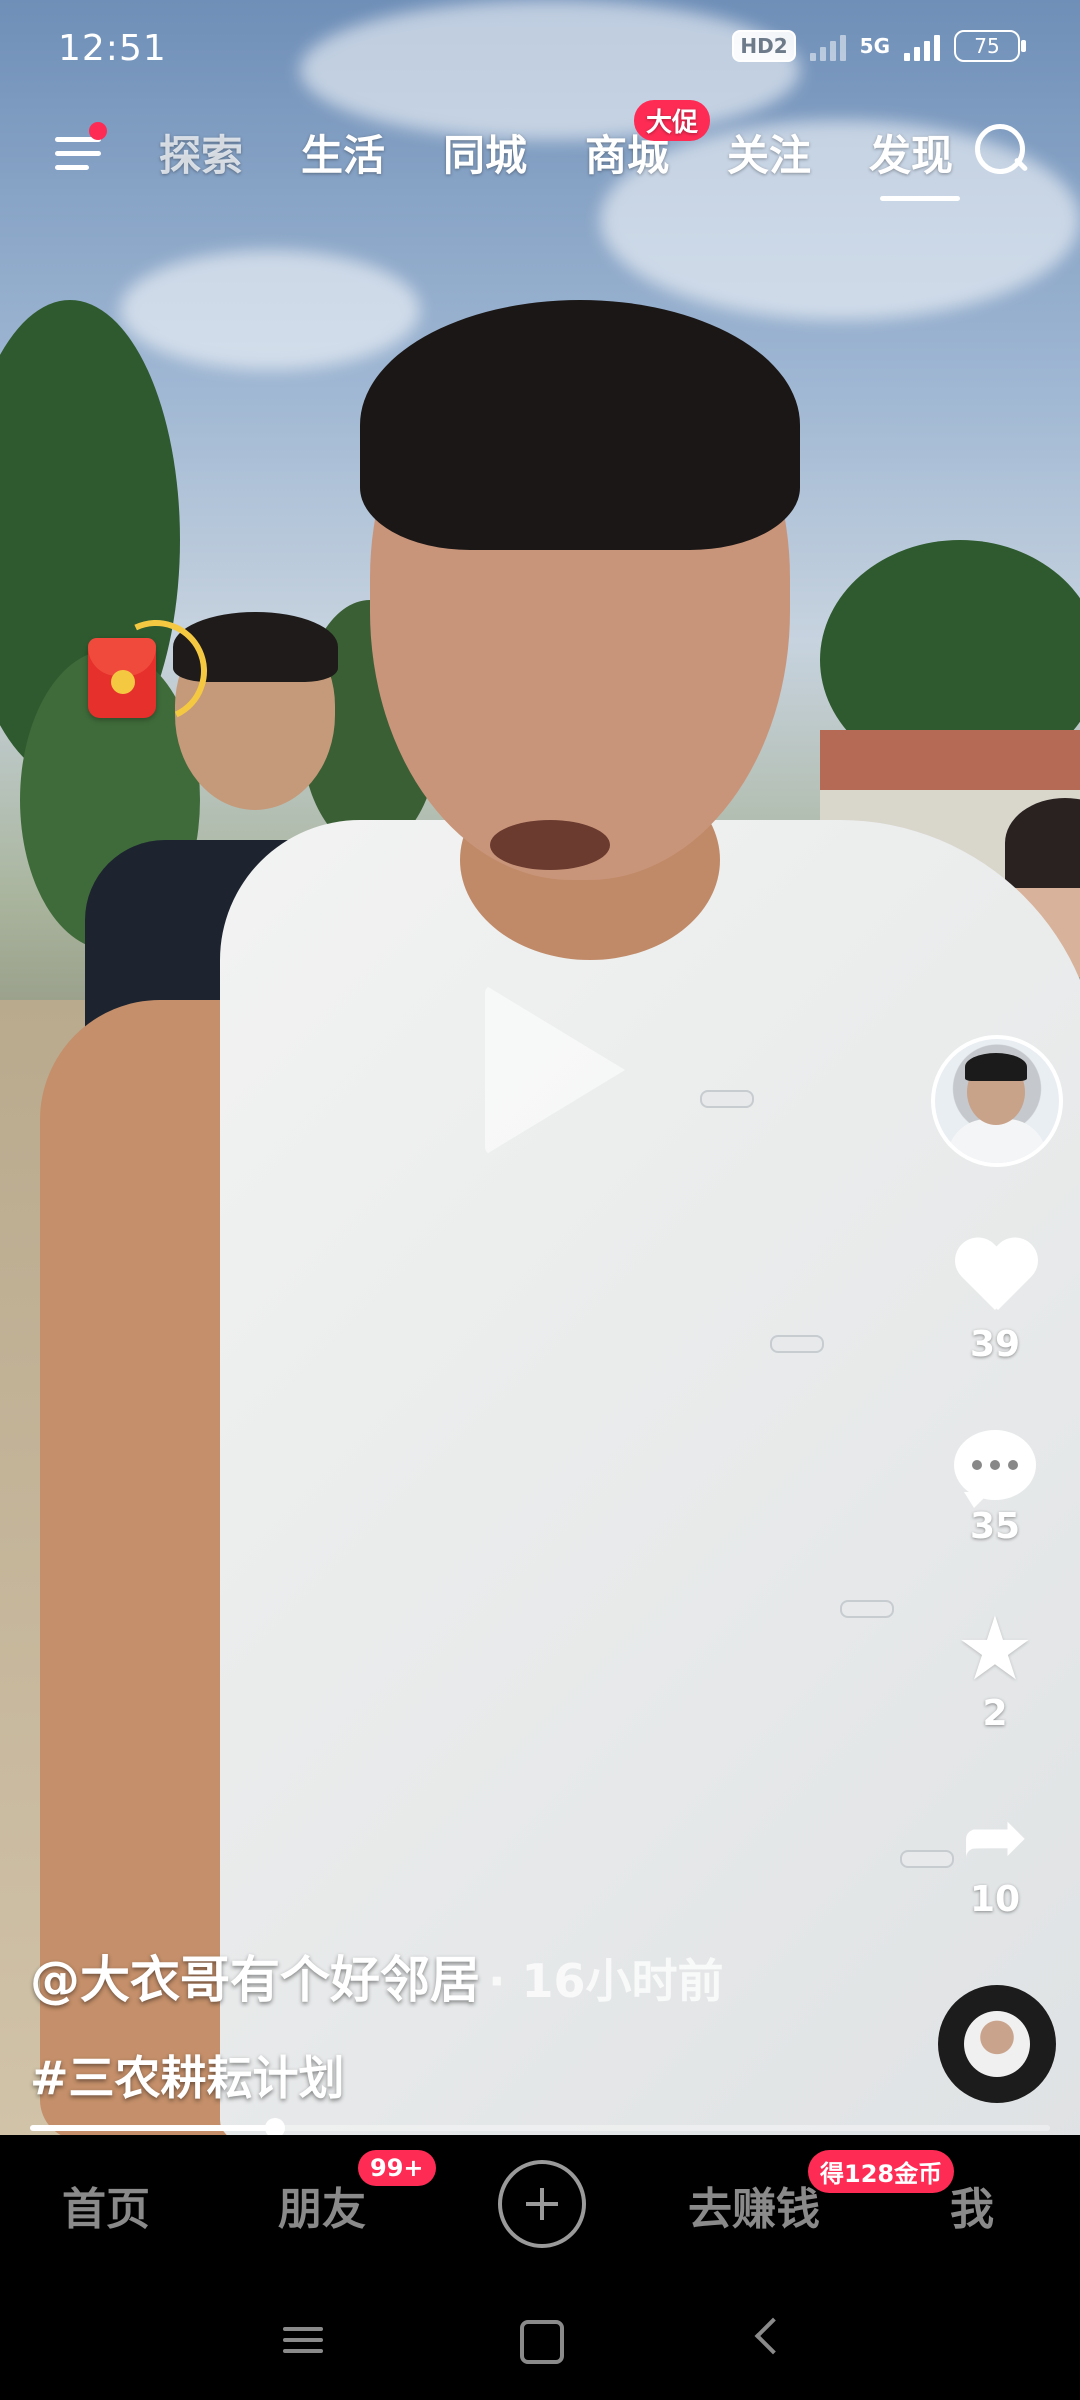 The width and height of the screenshot is (1080, 2400). What do you see at coordinates (555, 1070) in the screenshot?
I see `play-icon` at bounding box center [555, 1070].